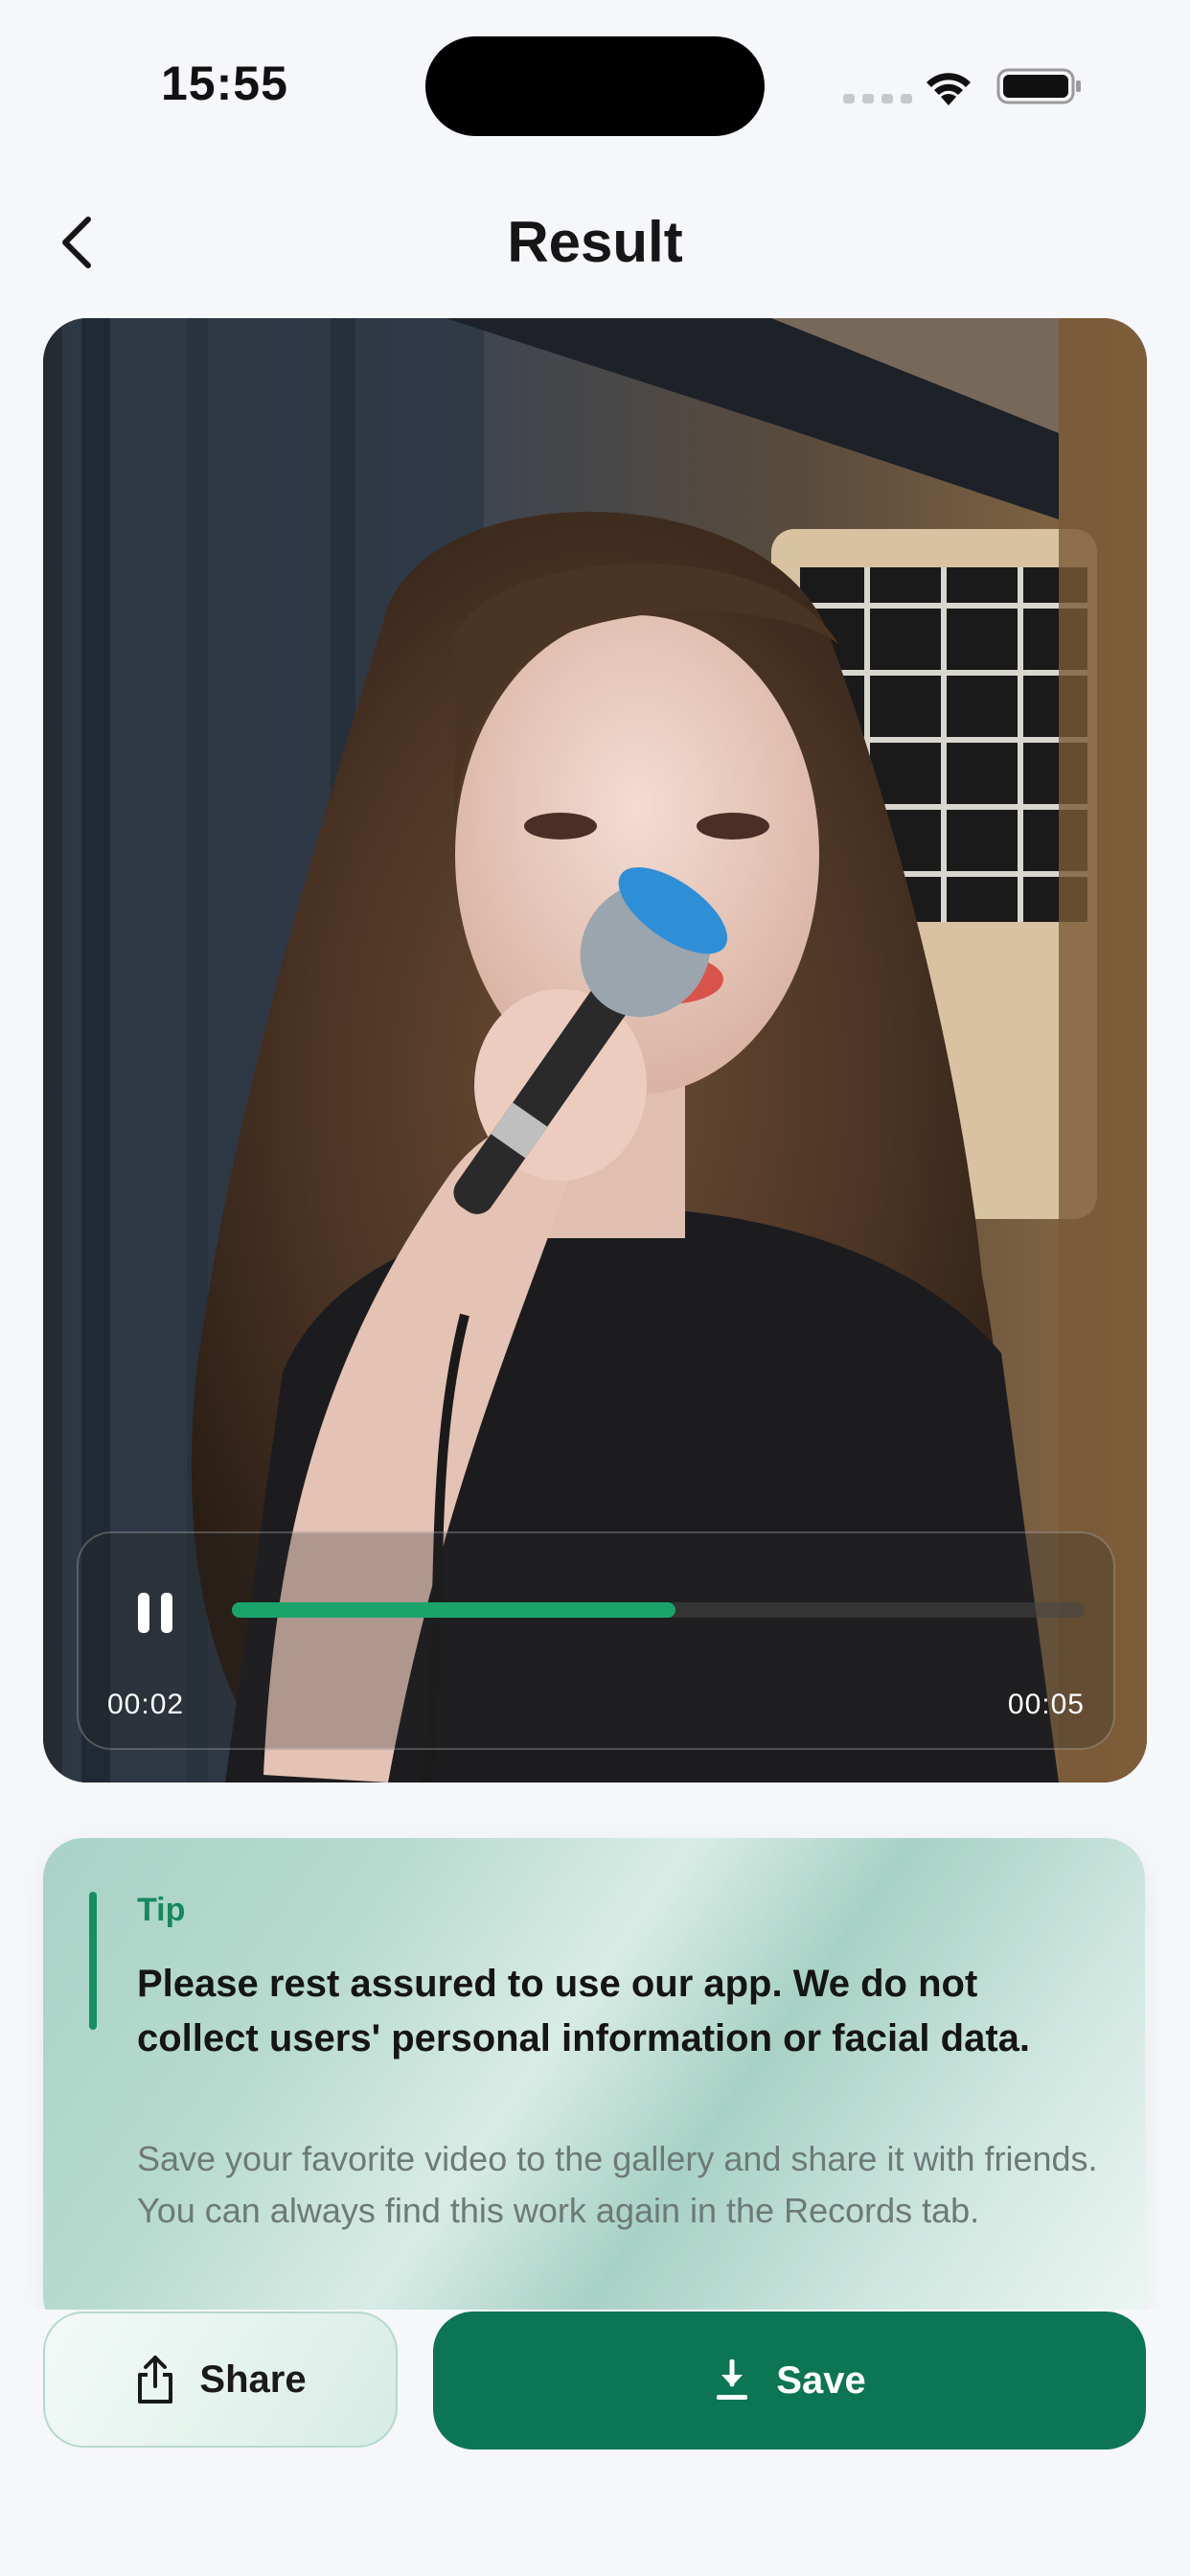 The height and width of the screenshot is (2576, 1190). Describe the element at coordinates (732, 2379) in the screenshot. I see `download-icon` at that location.